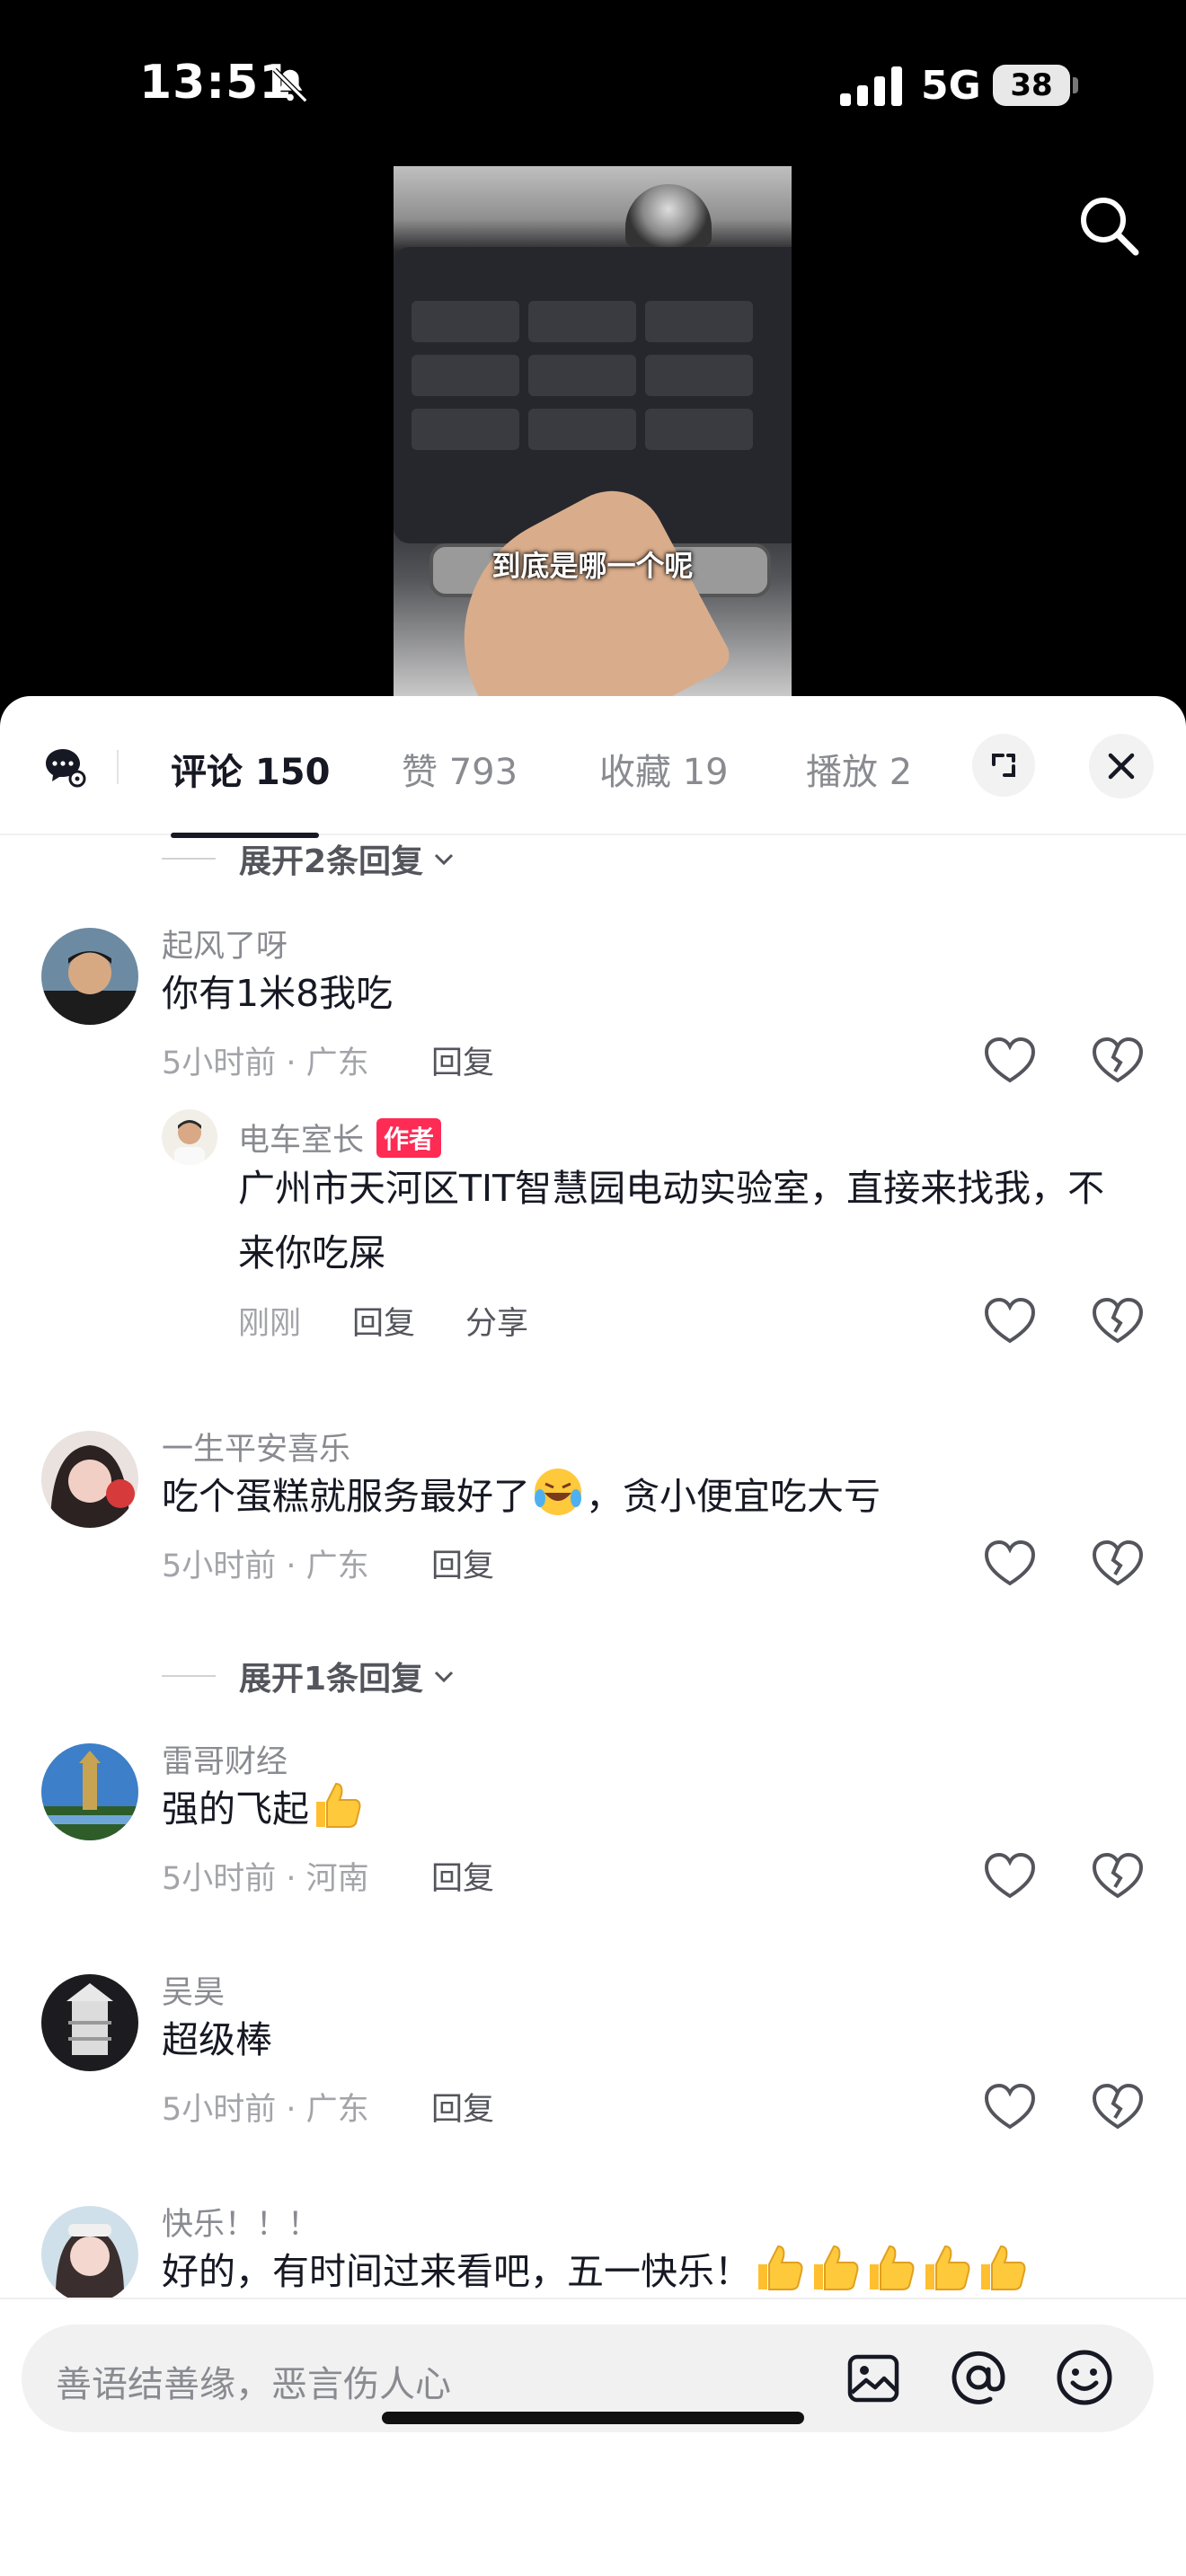 Image resolution: width=1186 pixels, height=2576 pixels. What do you see at coordinates (558, 1492) in the screenshot?
I see `laughing-crying-emoji-icon` at bounding box center [558, 1492].